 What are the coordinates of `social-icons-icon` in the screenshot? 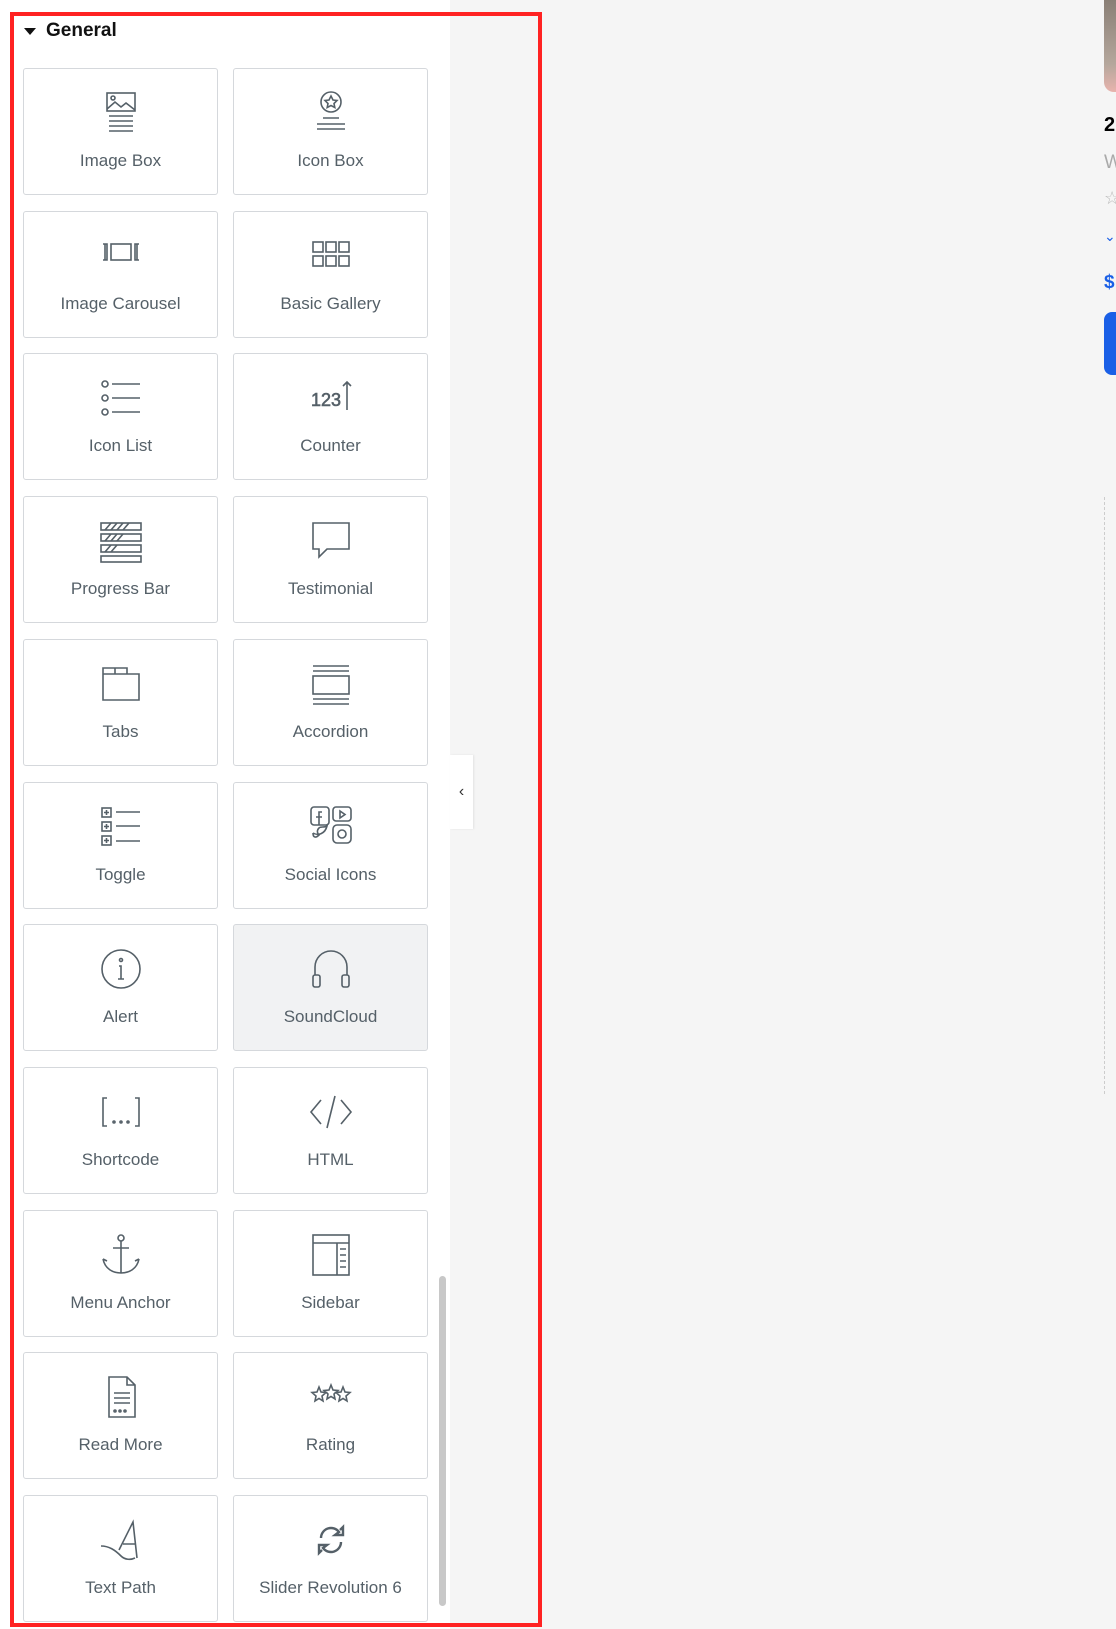 It's located at (330, 824).